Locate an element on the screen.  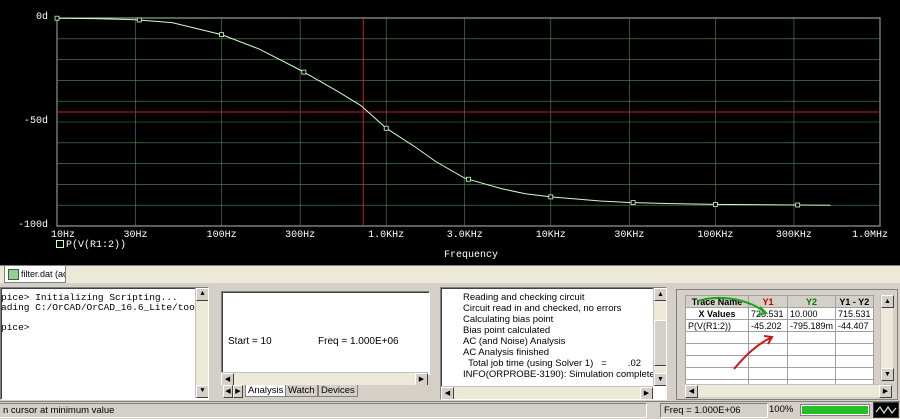
command-line: pice> is located at coordinates (15, 327).